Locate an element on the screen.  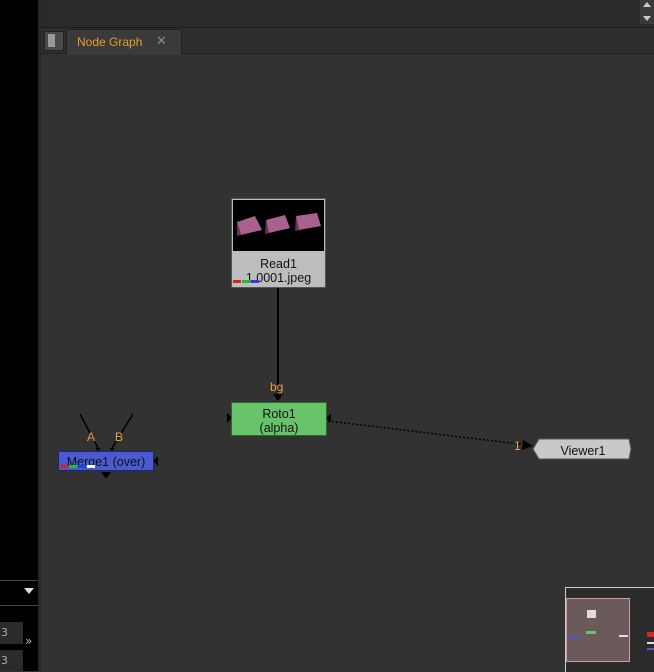
merge1-channel-indicator is located at coordinates (77, 466).